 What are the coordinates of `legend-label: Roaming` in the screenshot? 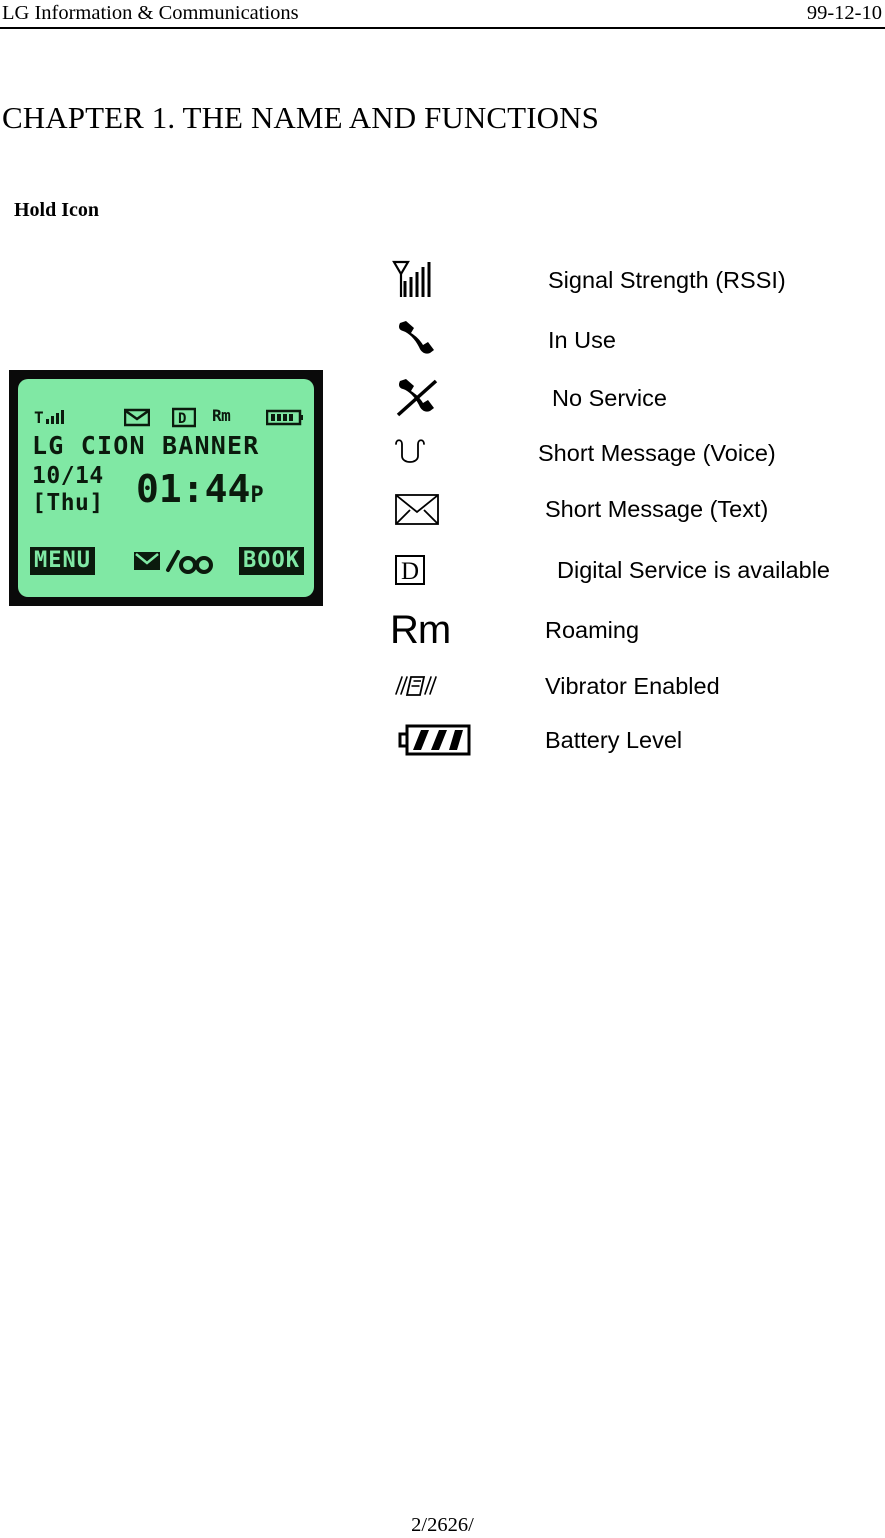 It's located at (592, 630).